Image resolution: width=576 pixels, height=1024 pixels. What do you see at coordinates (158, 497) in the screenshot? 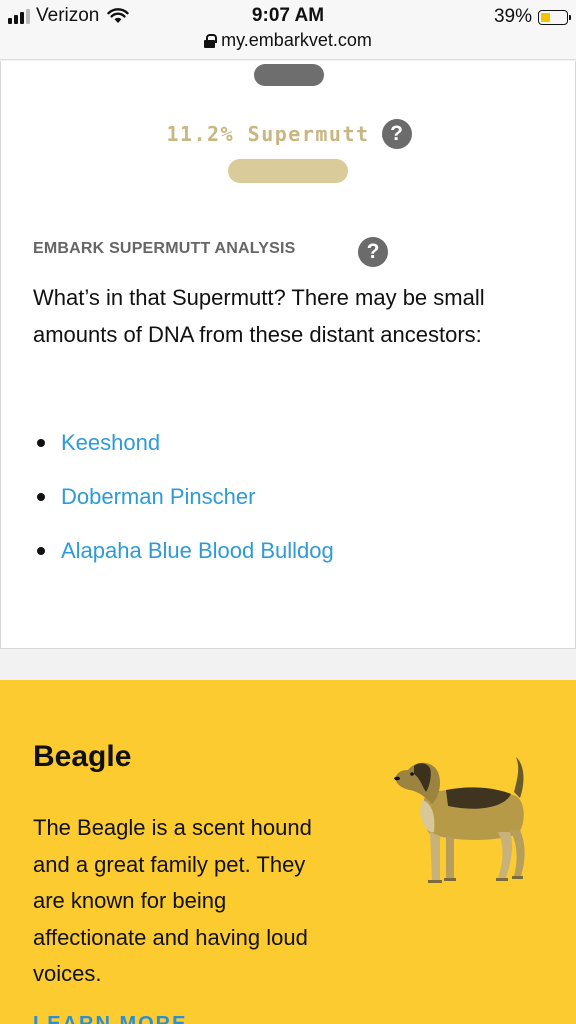
I see `ancestor-link-doberman-pinscher: Doberman Pinscher` at bounding box center [158, 497].